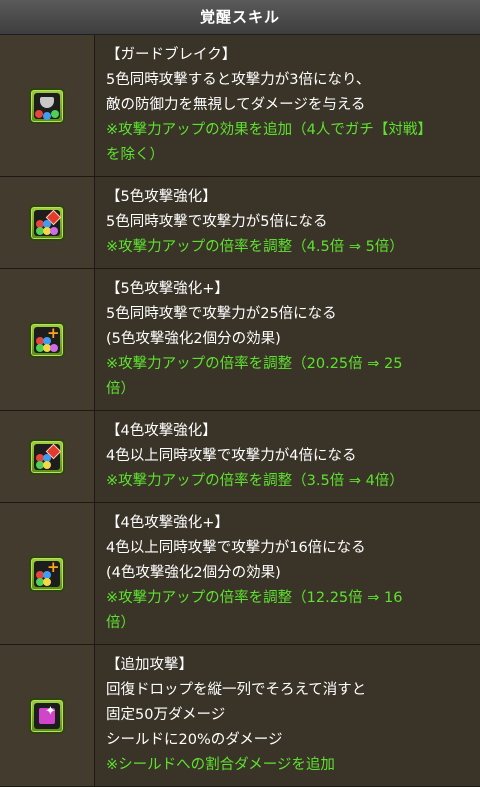 The image size is (480, 787). I want to click on skill-change-note: ※攻撃力アップの倍率を調整（12.25倍 ⇒ 16, so click(289, 598).